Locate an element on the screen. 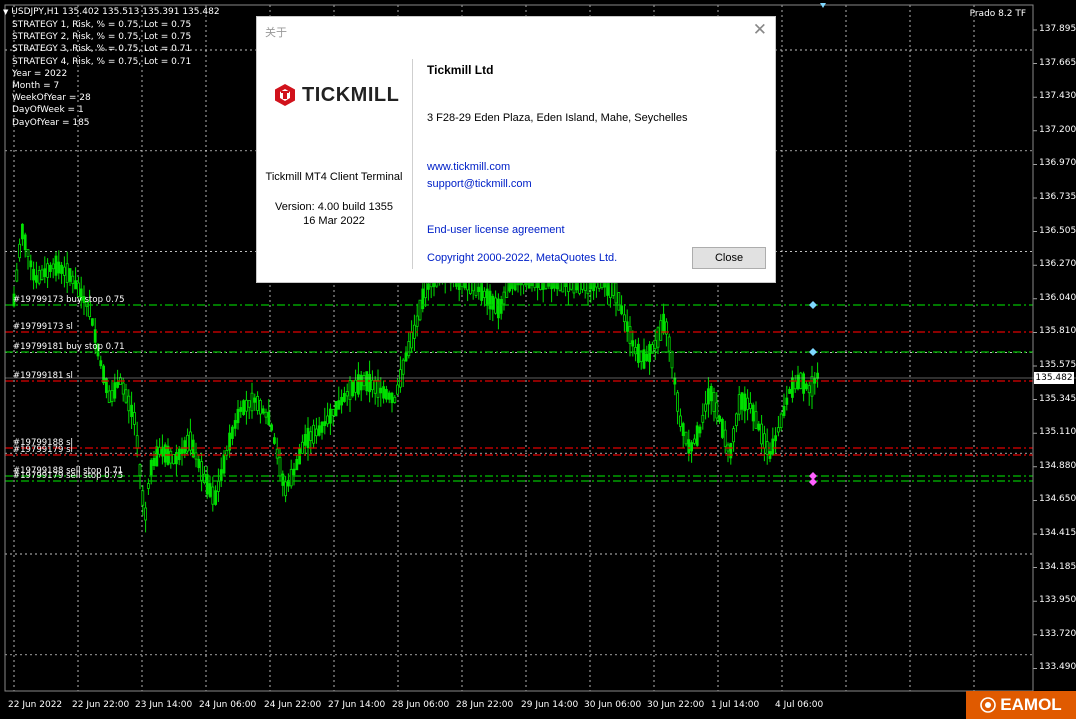  order-label: #19799173 buy stop 0.75 is located at coordinates (69, 300).